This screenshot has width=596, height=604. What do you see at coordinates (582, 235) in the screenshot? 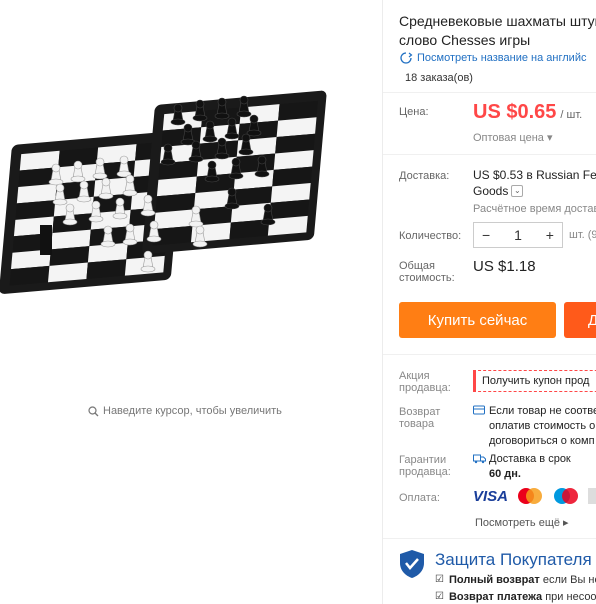
I see `quantity-unit: шт. (9` at bounding box center [582, 235].